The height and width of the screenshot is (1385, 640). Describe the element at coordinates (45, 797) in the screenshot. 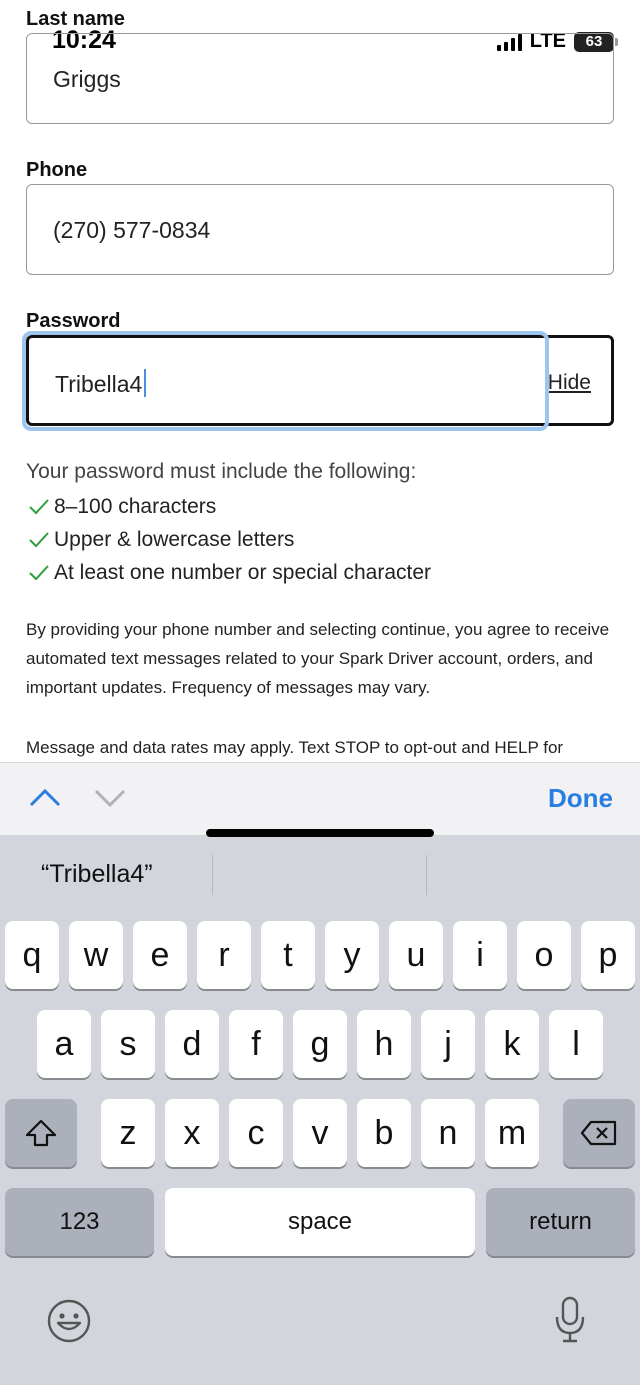

I see `chevron-up-icon` at that location.